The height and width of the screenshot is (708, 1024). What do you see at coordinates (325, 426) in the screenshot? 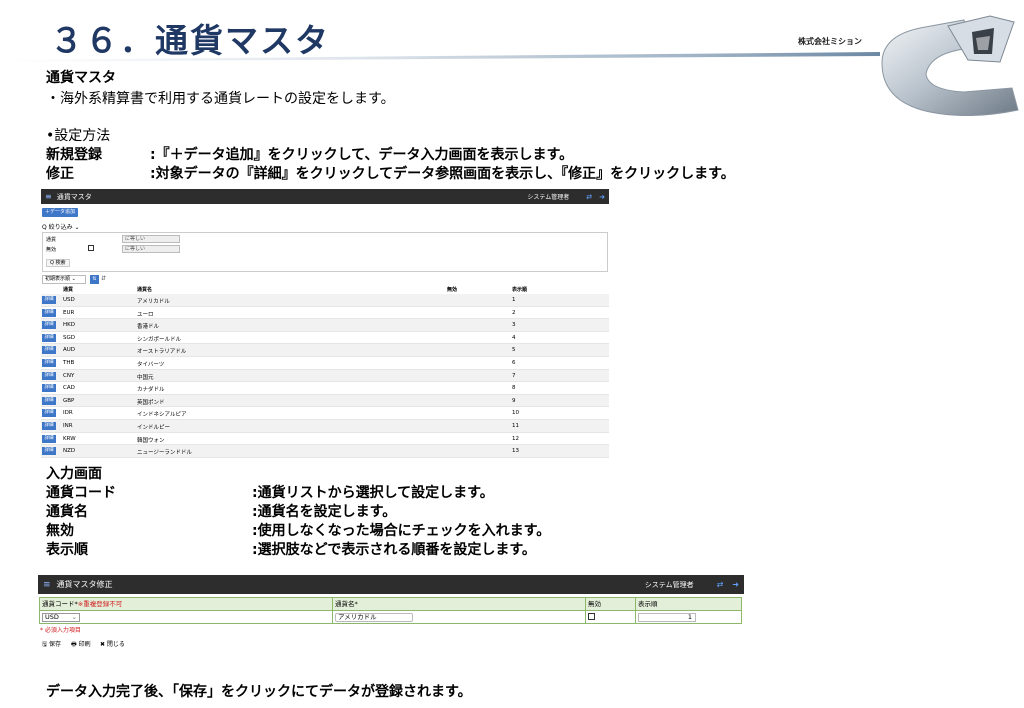
I see `table-row: 詳細 INR インドルピー 11` at bounding box center [325, 426].